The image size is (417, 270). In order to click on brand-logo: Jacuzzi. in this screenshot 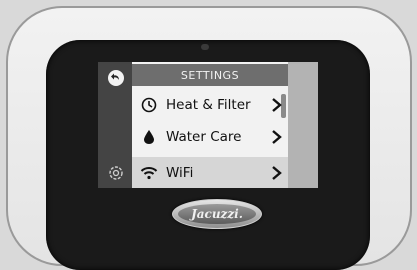, I will do `click(217, 214)`.